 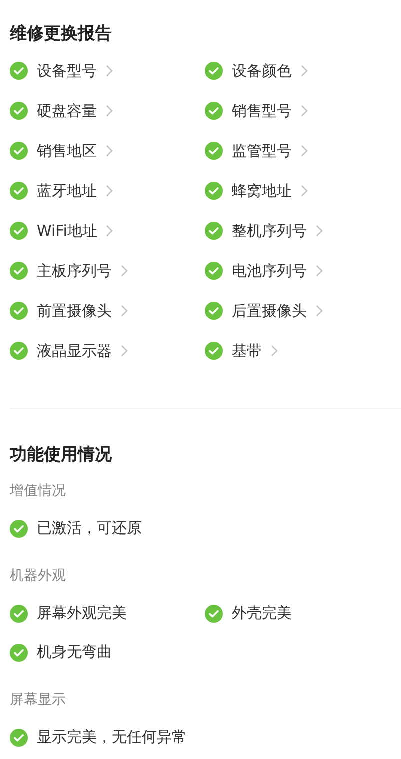 I want to click on item-link: 后置摄像头, so click(x=269, y=311).